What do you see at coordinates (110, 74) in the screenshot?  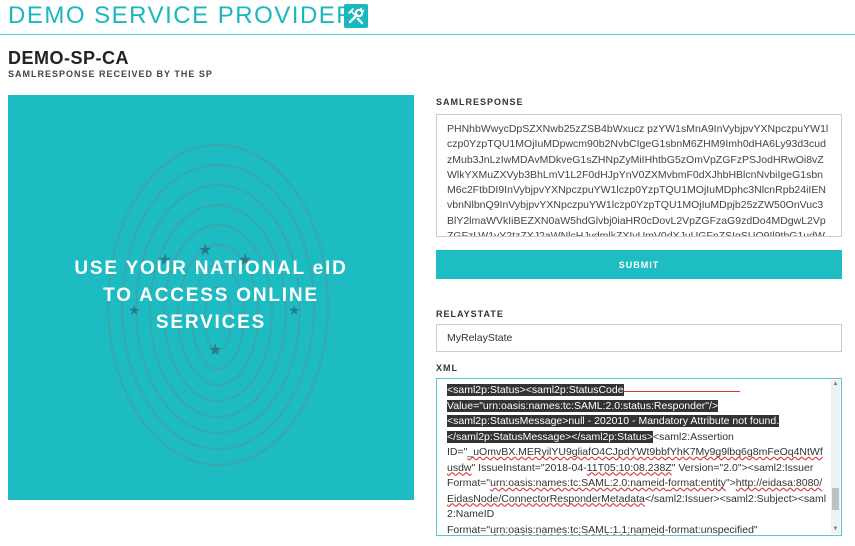 I see `page-subtitle: SAMLRESPONSE RECEIVED BY THE SP` at bounding box center [110, 74].